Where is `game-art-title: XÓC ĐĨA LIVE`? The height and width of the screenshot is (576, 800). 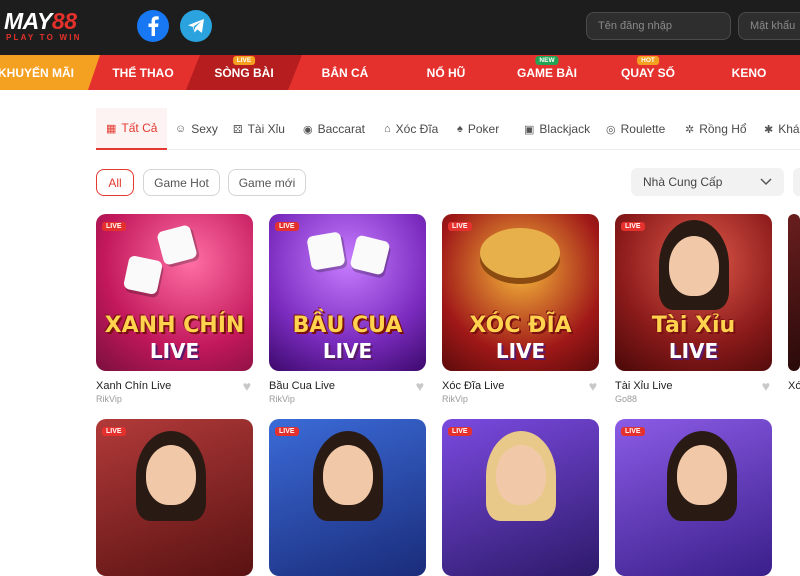
game-art-title: XÓC ĐĨA LIVE is located at coordinates (520, 338).